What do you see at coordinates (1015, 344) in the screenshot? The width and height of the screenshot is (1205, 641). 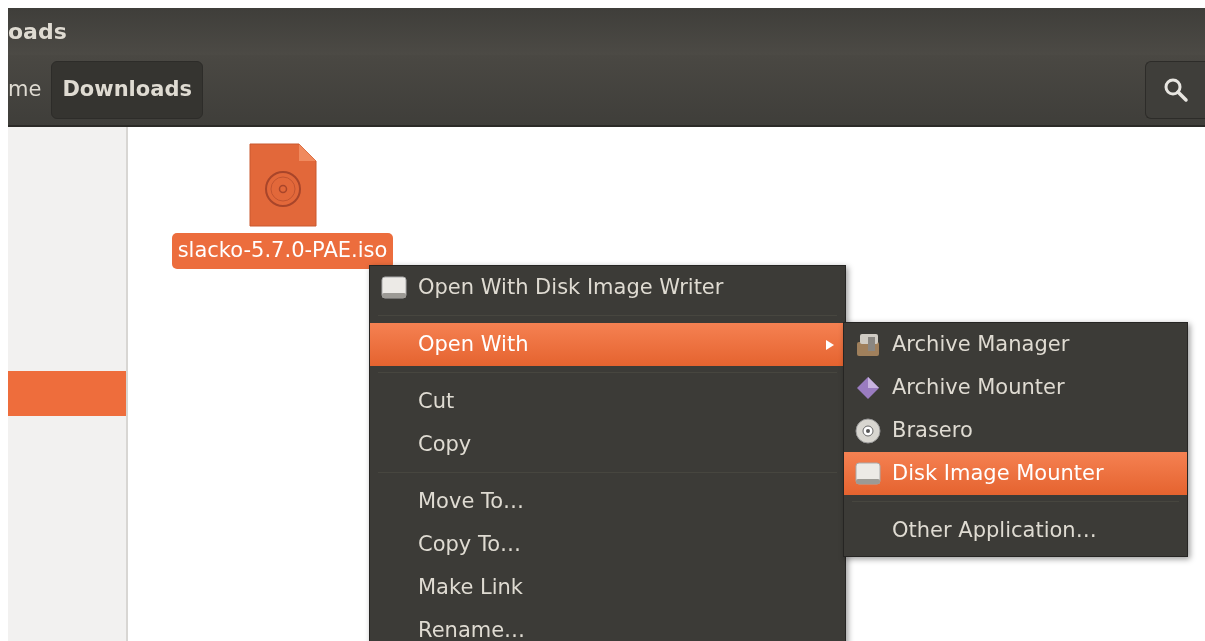 I see `menu-item: Archive Manager` at bounding box center [1015, 344].